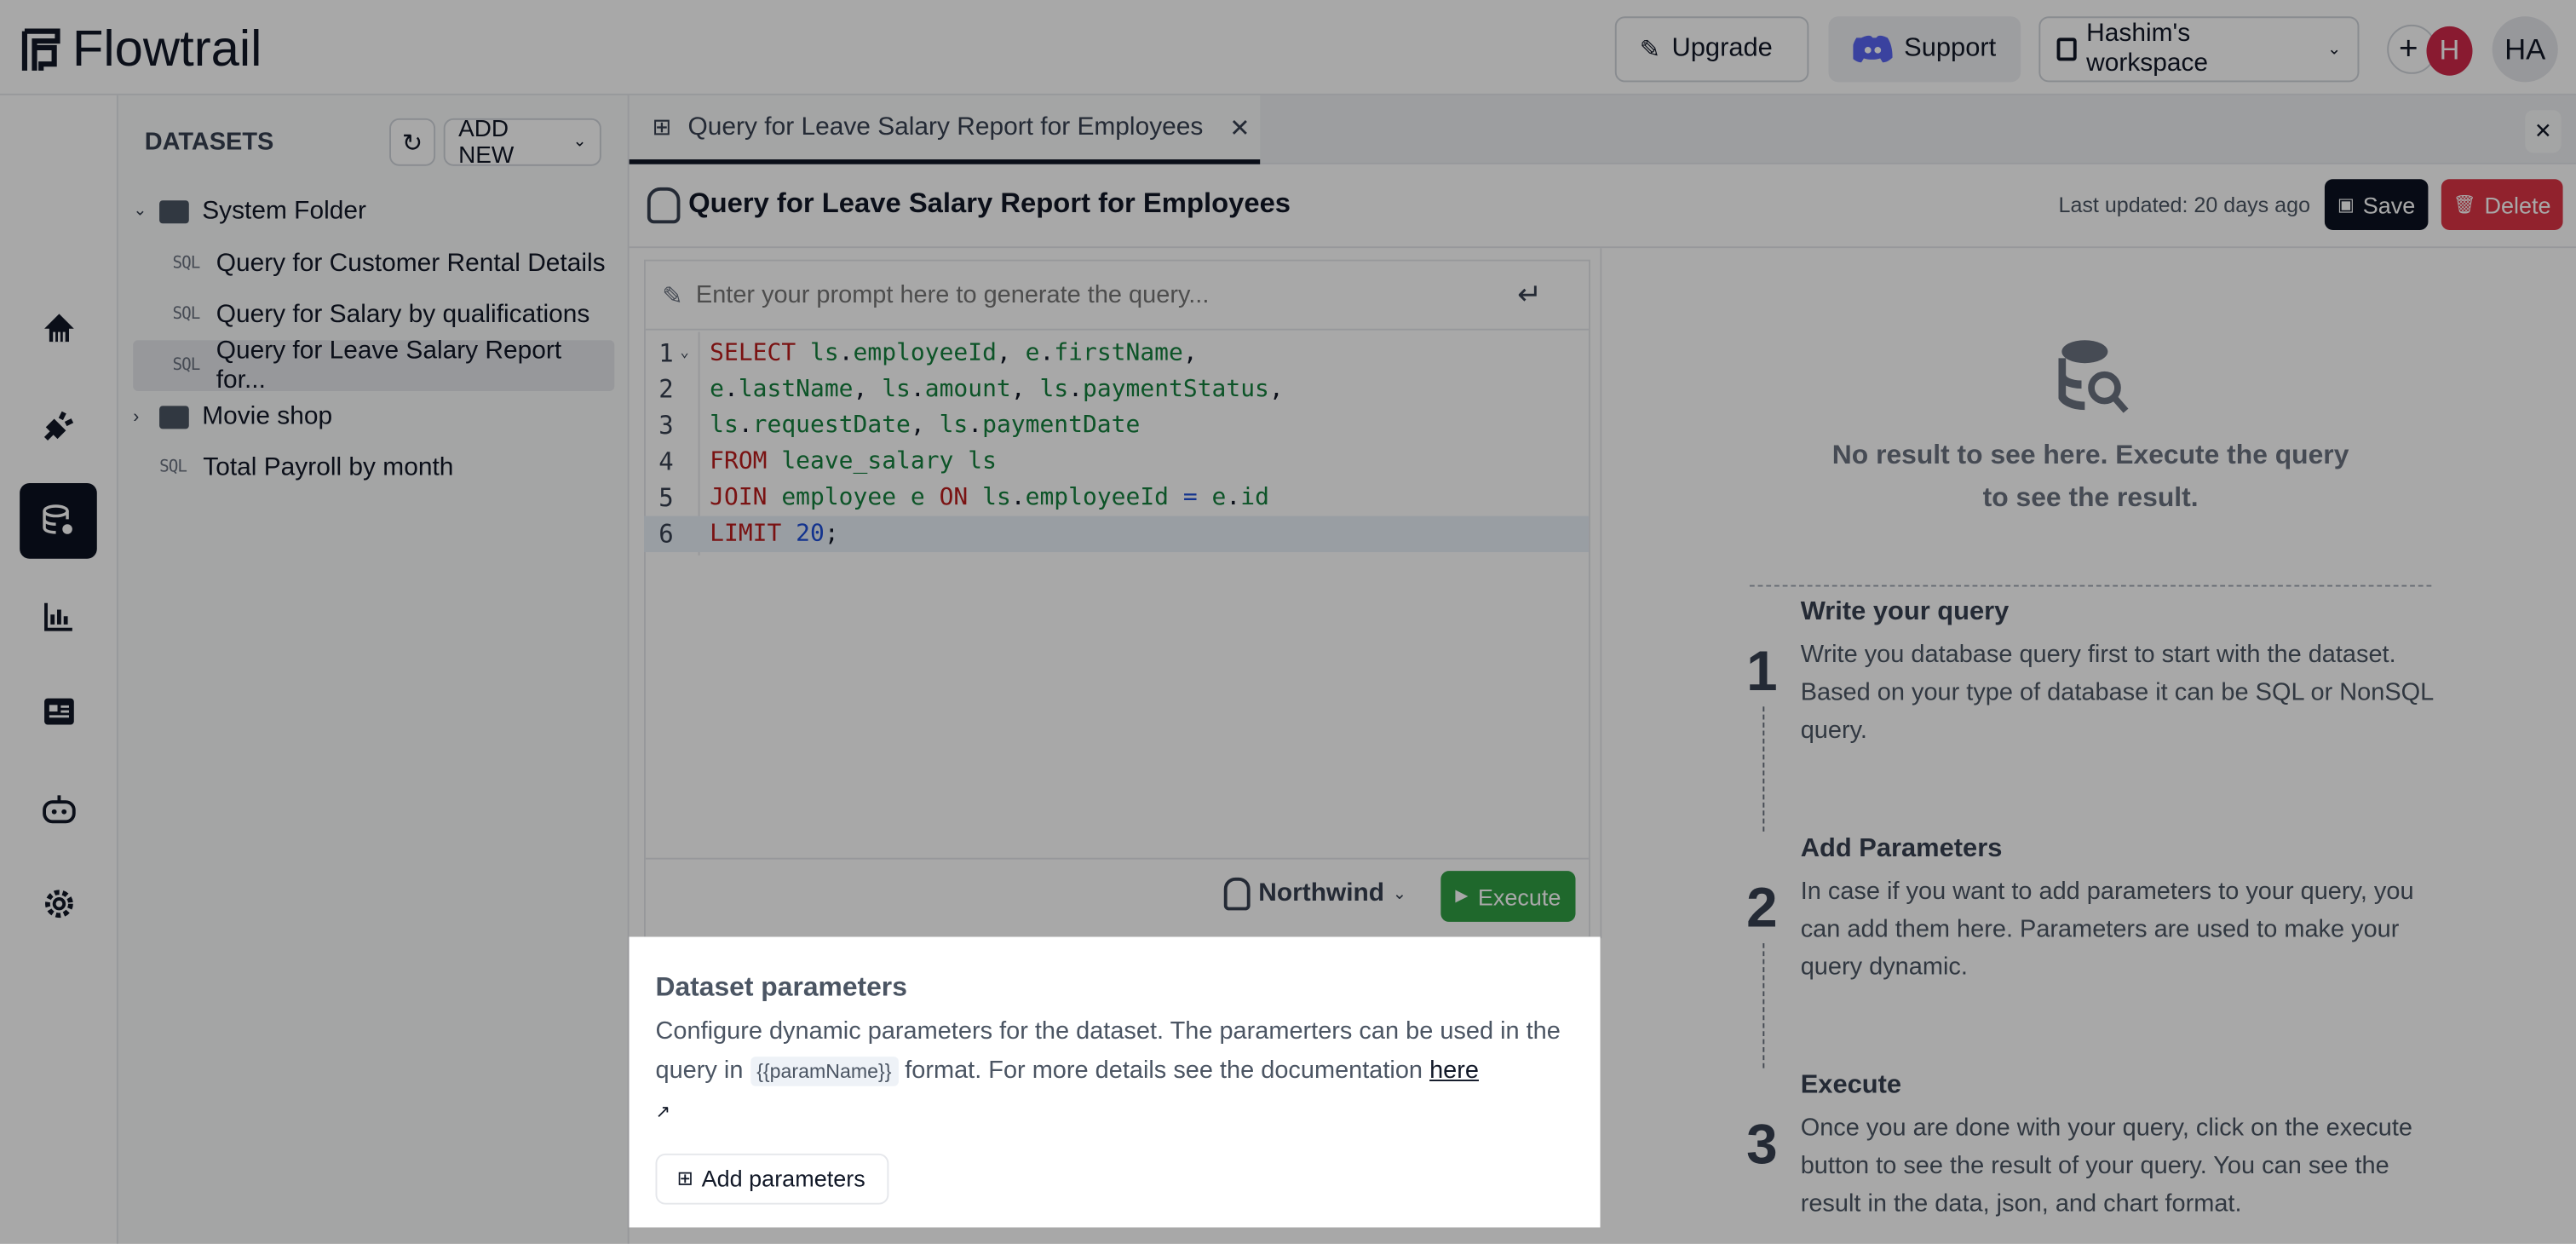 Image resolution: width=2576 pixels, height=1244 pixels. I want to click on home-icon, so click(59, 328).